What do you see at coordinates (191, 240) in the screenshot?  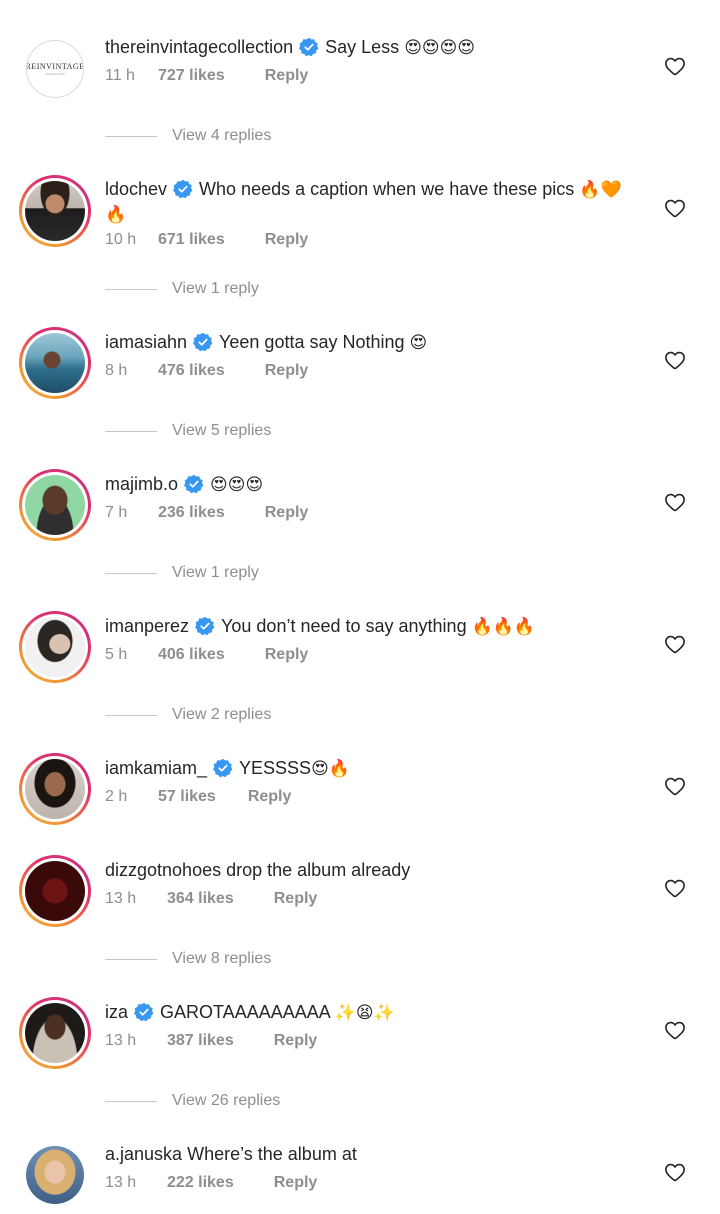 I see `likes-count: 671 likes` at bounding box center [191, 240].